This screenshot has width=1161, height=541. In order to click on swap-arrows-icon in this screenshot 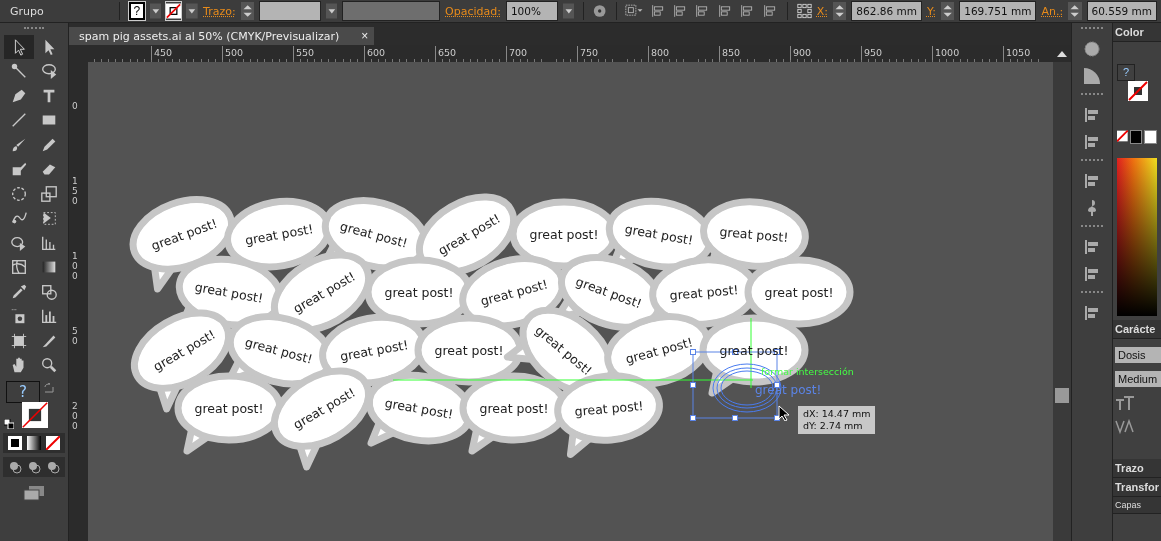, I will do `click(49, 388)`.